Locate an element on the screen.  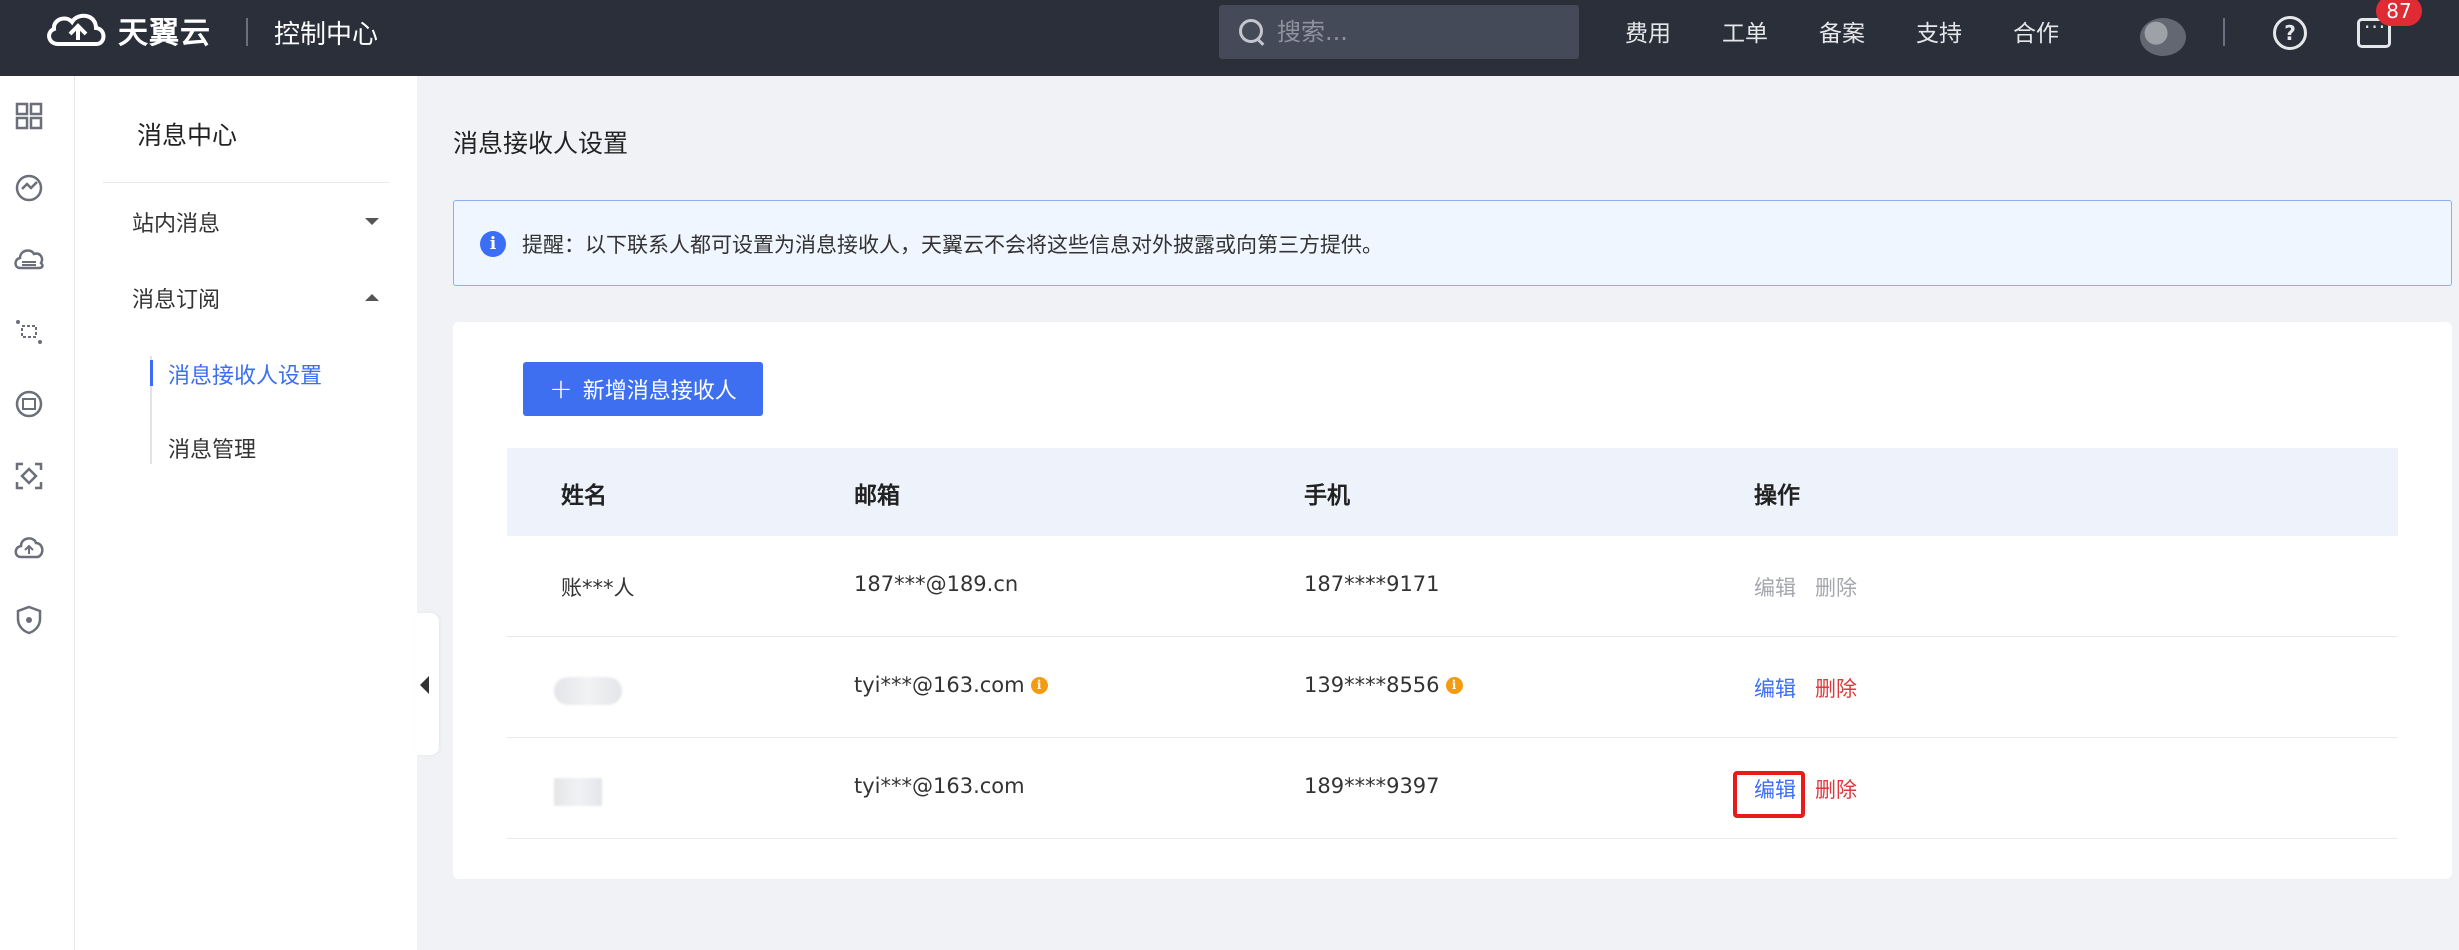
recipient-phone-cell: 139****8556 i is located at coordinates (1383, 685).